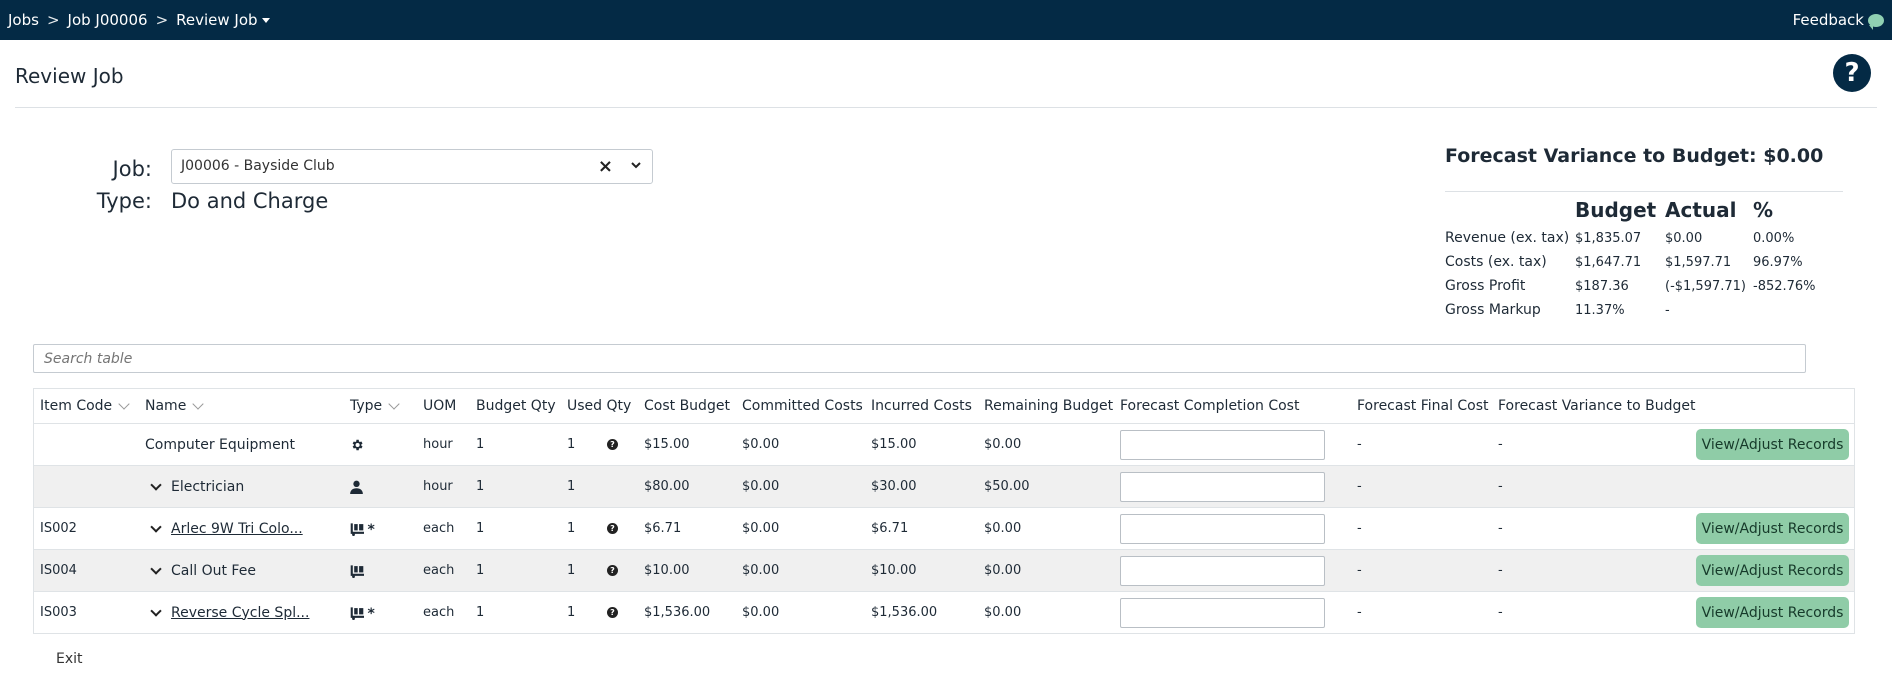  I want to click on header-forecast-final-cost: Forecast Final Cost, so click(1423, 406).